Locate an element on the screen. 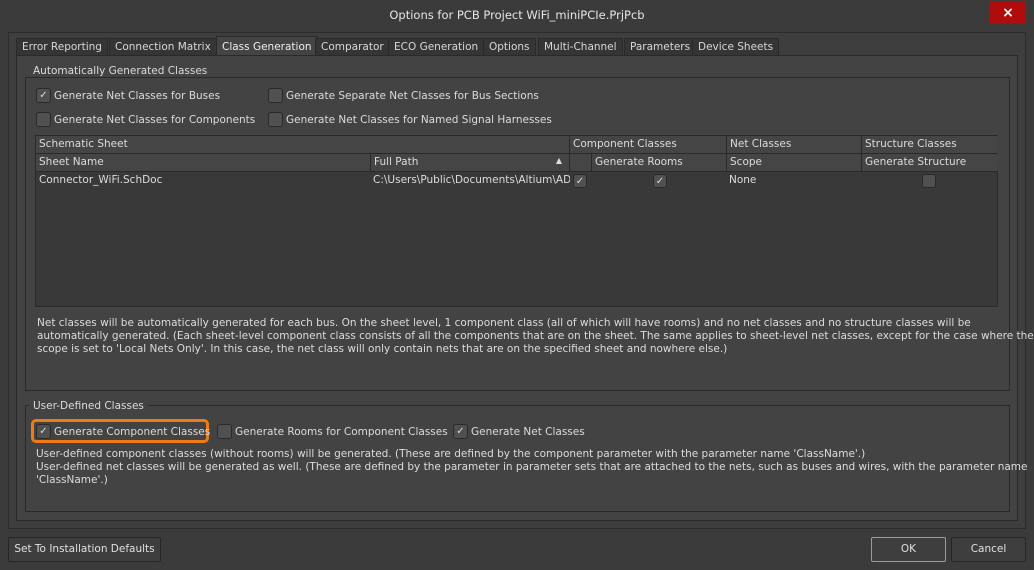 This screenshot has height=570, width=1034. label-net-classes-components: Generate Net Classes for Components is located at coordinates (155, 120).